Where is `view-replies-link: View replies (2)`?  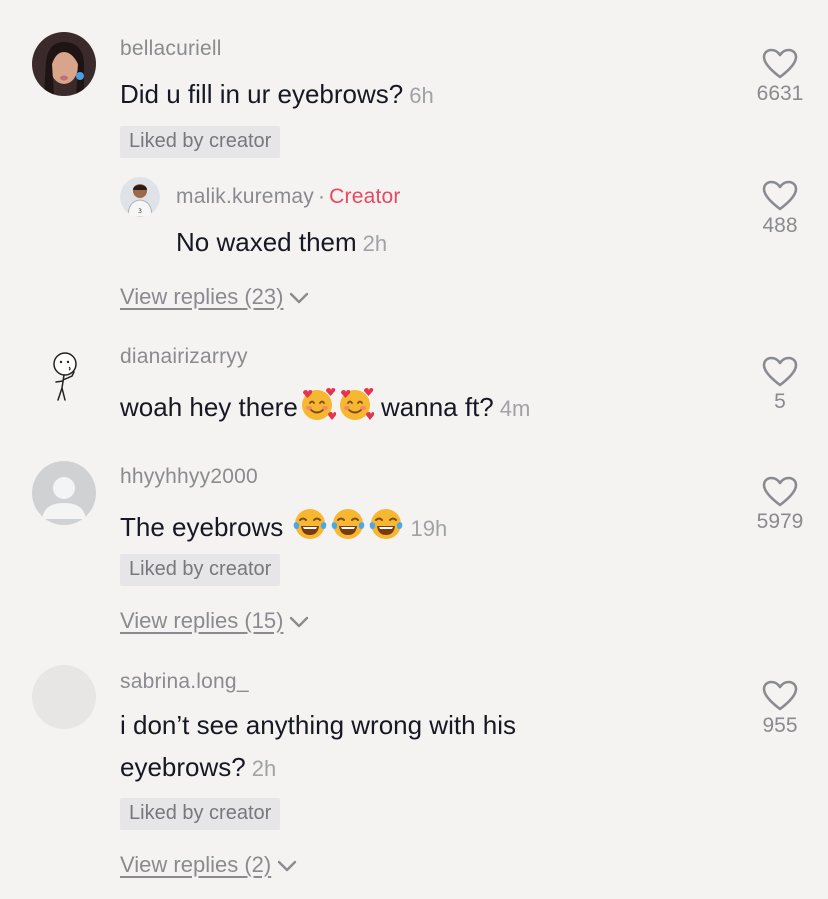 view-replies-link: View replies (2) is located at coordinates (208, 865).